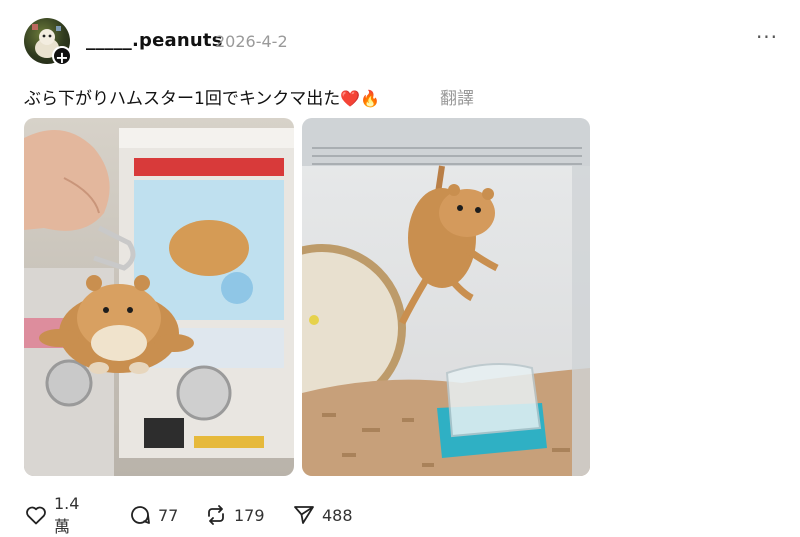 This screenshot has height=537, width=800. Describe the element at coordinates (182, 99) in the screenshot. I see `caption-text: ぶら下がりハムスター1回でキンクマ出た` at that location.